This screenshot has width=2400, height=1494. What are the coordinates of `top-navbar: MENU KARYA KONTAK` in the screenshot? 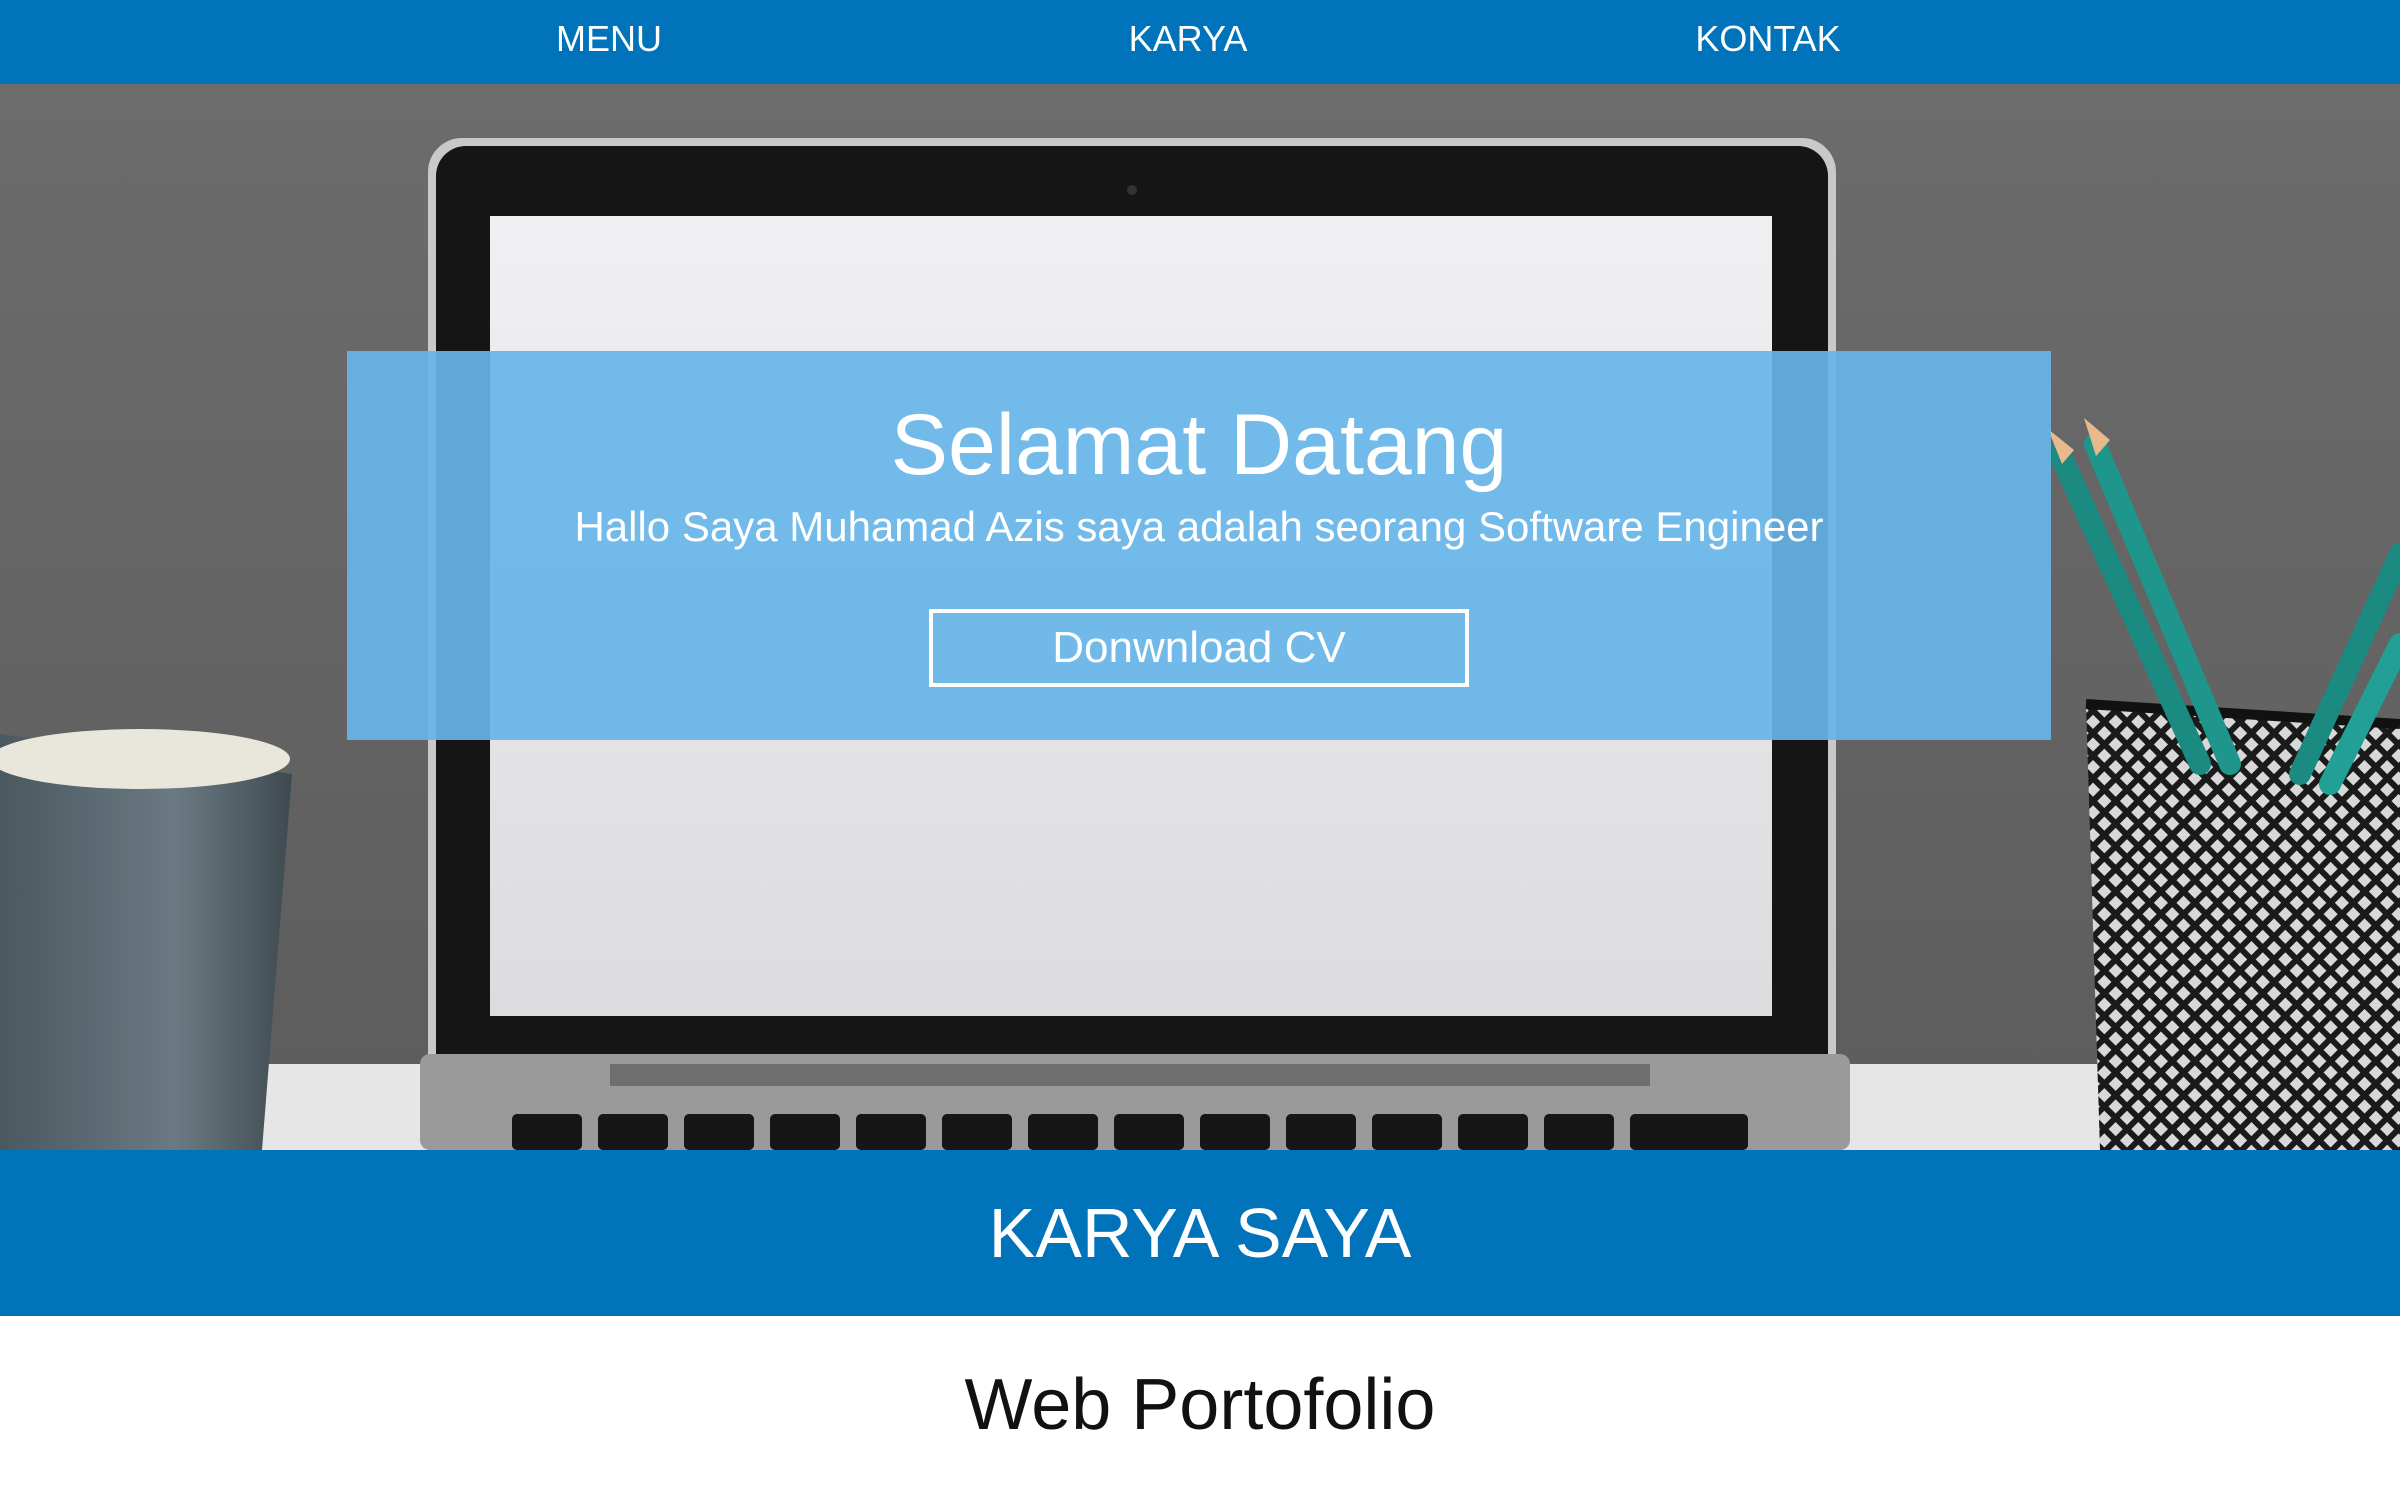 It's located at (1200, 42).